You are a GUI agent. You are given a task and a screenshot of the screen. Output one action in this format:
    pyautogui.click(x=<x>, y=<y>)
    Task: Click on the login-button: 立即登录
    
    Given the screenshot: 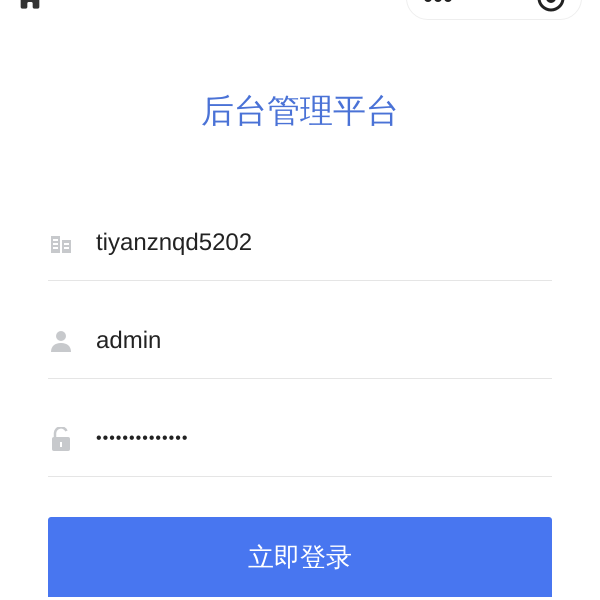 What is the action you would take?
    pyautogui.click(x=300, y=557)
    